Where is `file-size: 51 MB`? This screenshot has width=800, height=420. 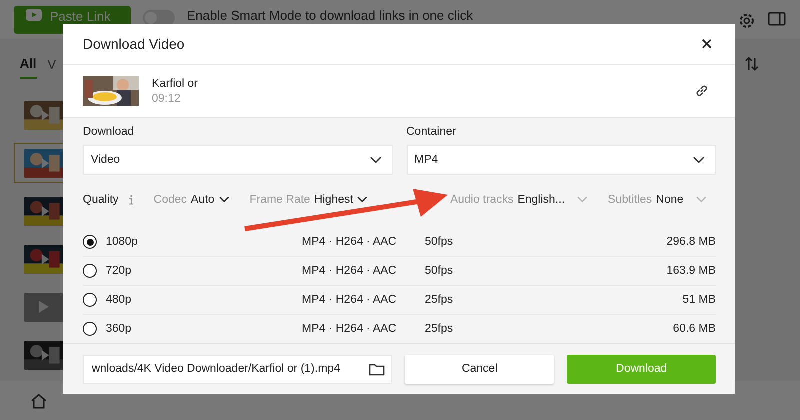 file-size: 51 MB is located at coordinates (699, 300).